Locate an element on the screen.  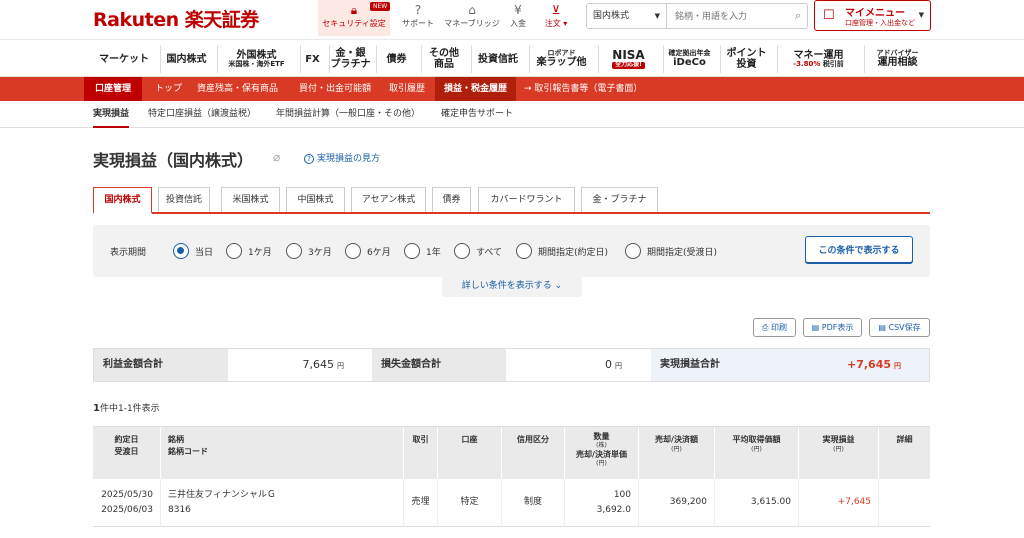
nav-gold-silver: 金・銀 プラチナ is located at coordinates (350, 59).